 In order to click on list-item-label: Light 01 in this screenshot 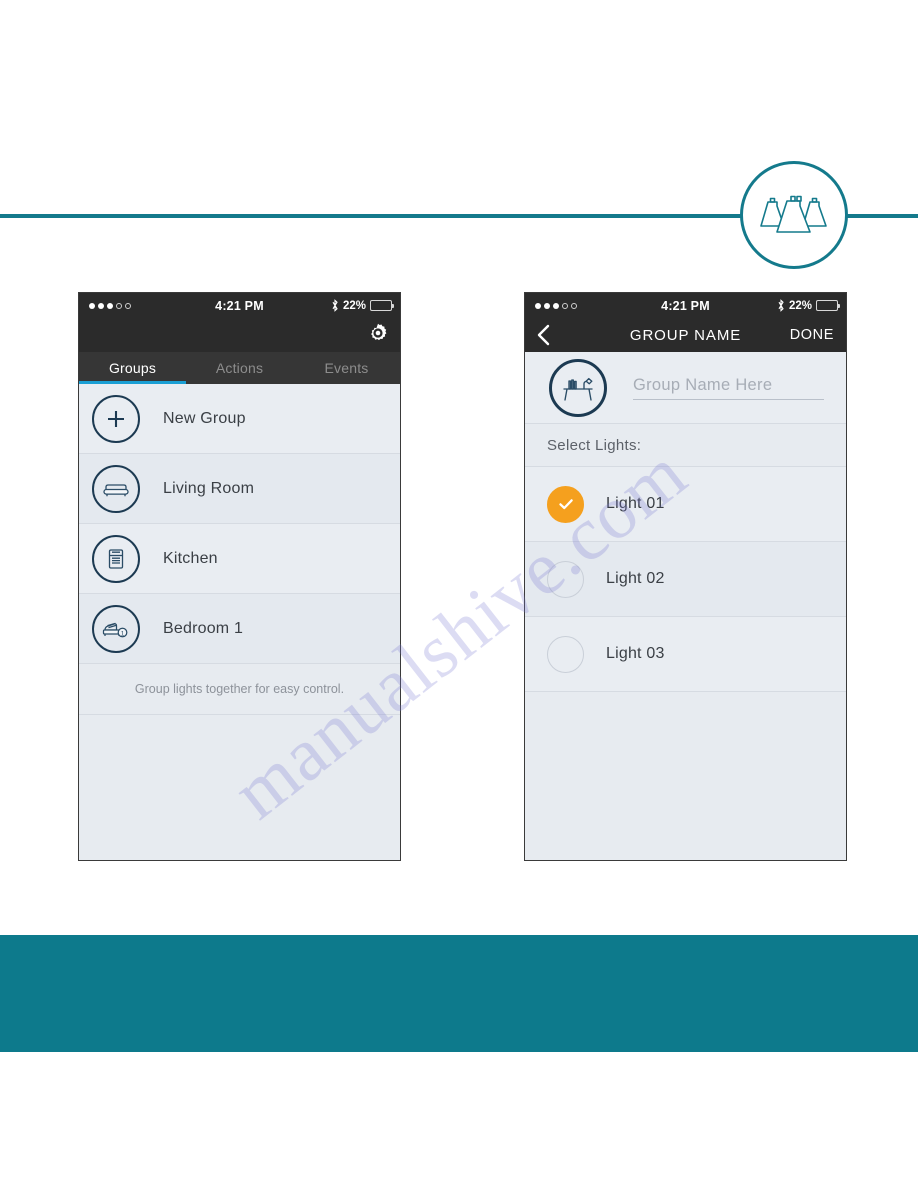, I will do `click(635, 503)`.